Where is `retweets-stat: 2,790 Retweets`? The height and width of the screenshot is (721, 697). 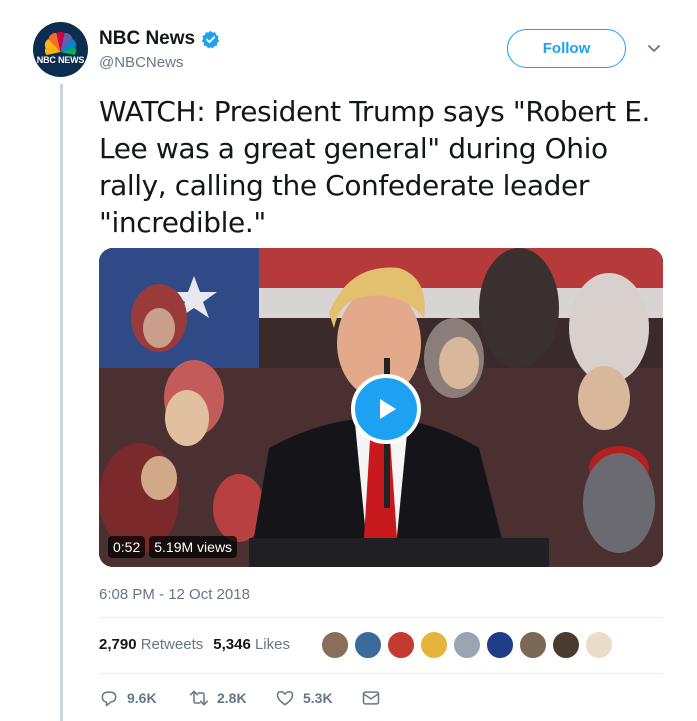 retweets-stat: 2,790 Retweets is located at coordinates (151, 644).